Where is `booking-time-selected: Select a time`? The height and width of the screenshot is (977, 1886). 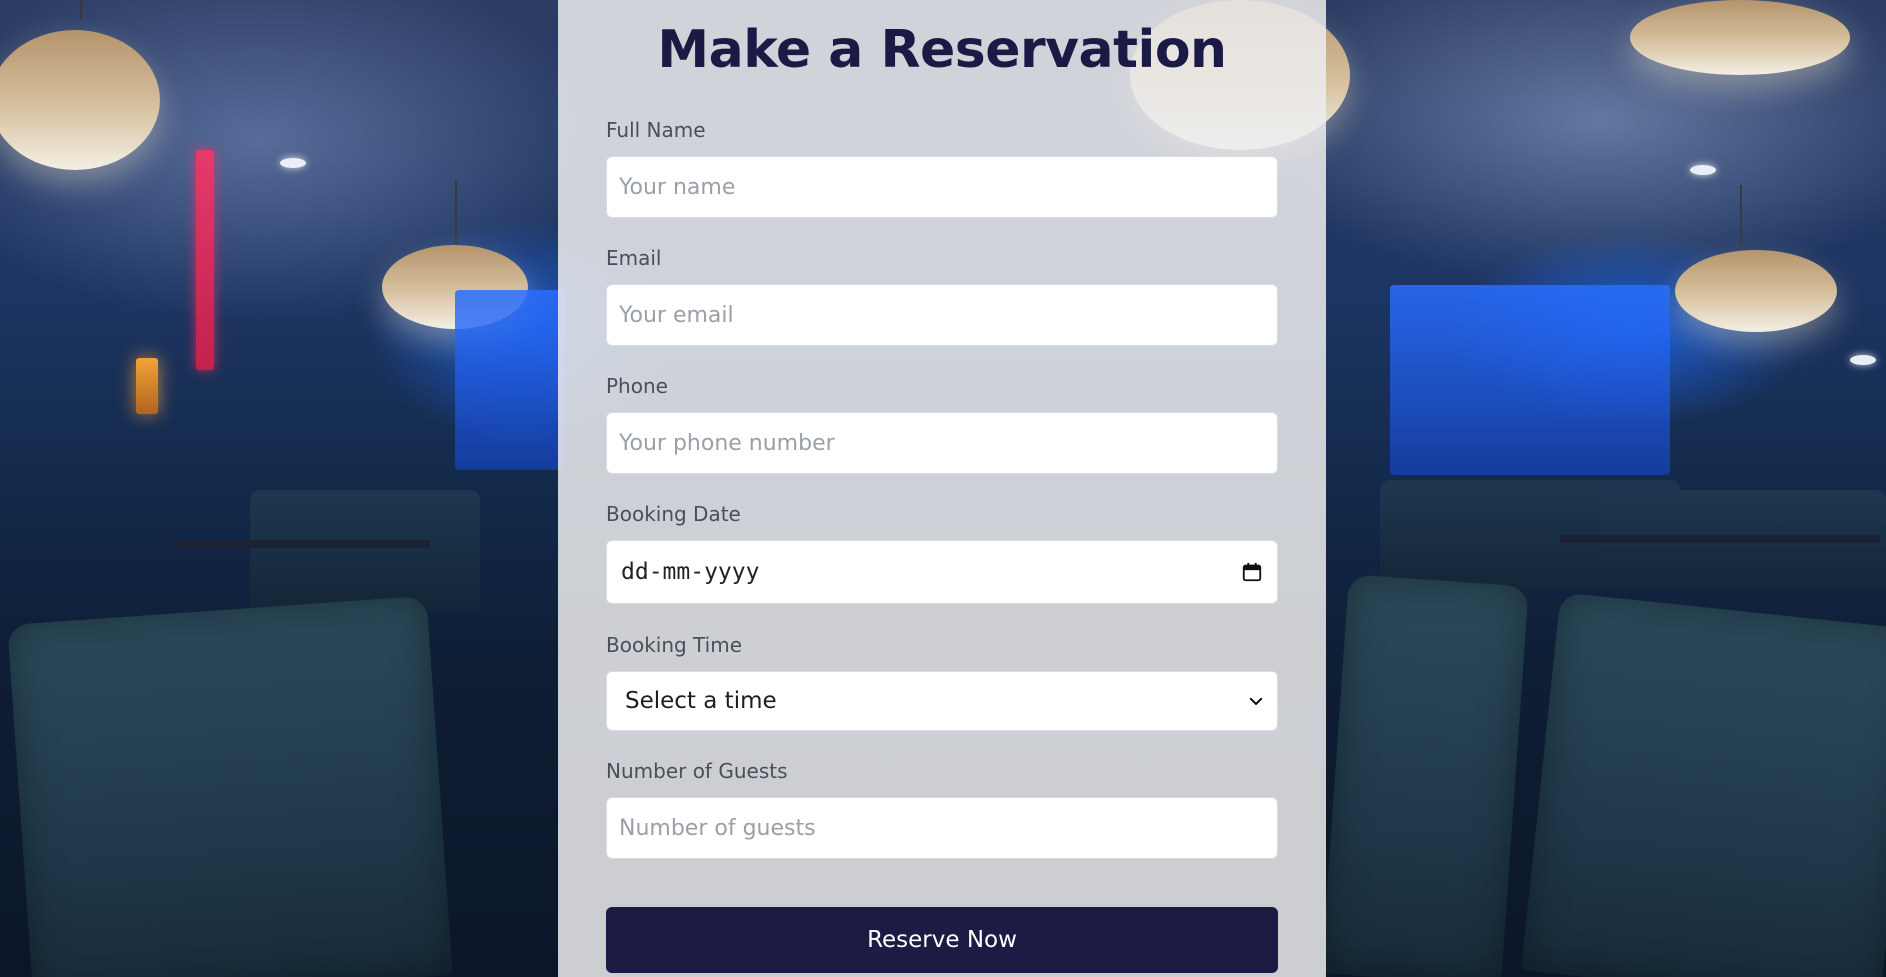
booking-time-selected: Select a time is located at coordinates (701, 701).